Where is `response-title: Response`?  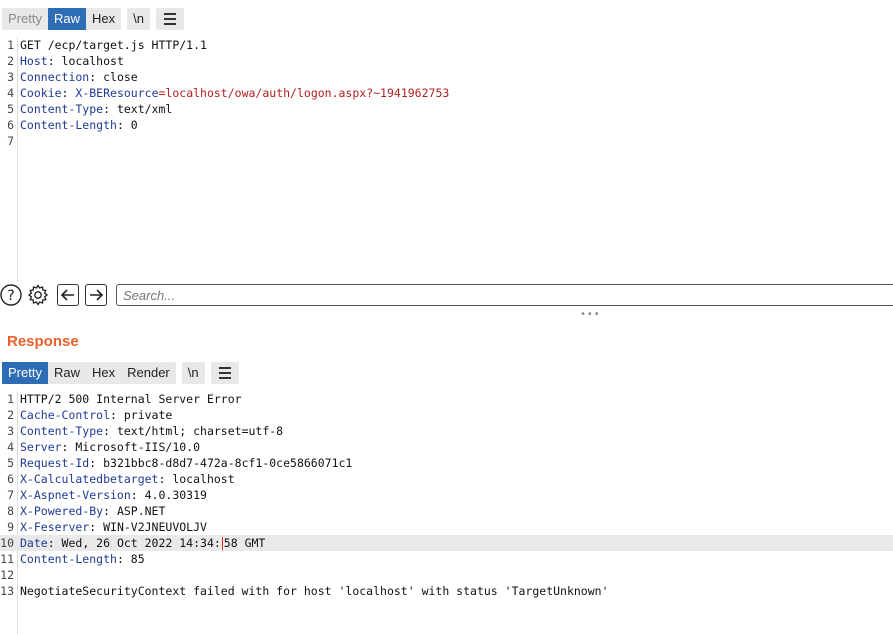 response-title: Response is located at coordinates (43, 341).